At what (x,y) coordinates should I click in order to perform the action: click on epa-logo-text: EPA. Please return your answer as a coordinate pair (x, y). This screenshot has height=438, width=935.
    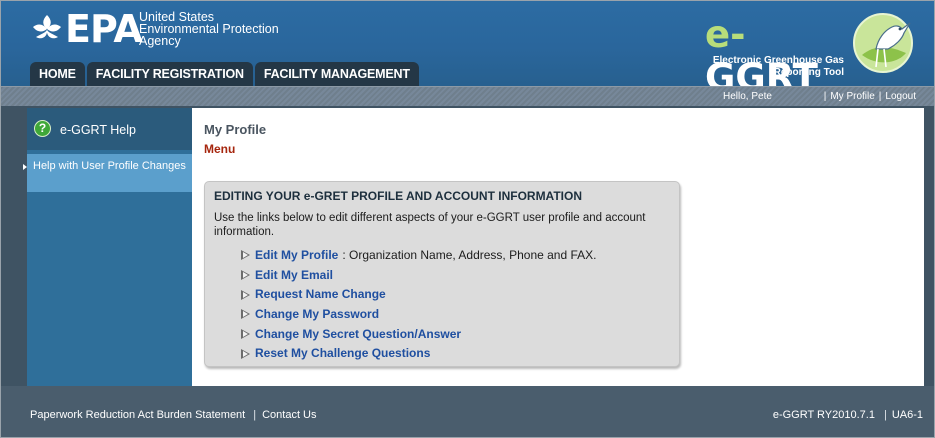
    Looking at the image, I should click on (104, 29).